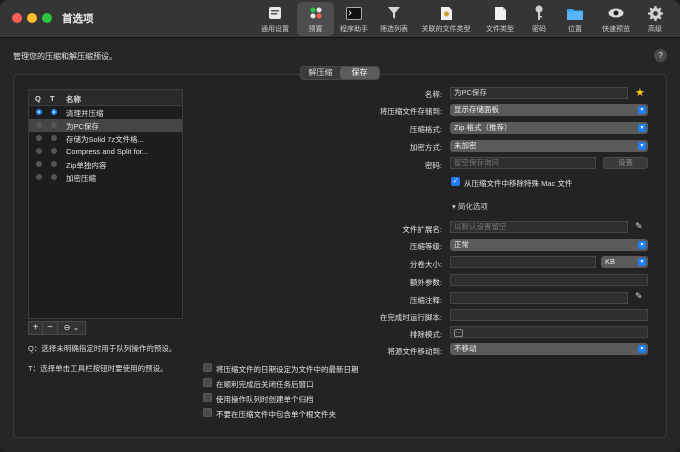  What do you see at coordinates (539, 19) in the screenshot?
I see `toolbar-password: 密码` at bounding box center [539, 19].